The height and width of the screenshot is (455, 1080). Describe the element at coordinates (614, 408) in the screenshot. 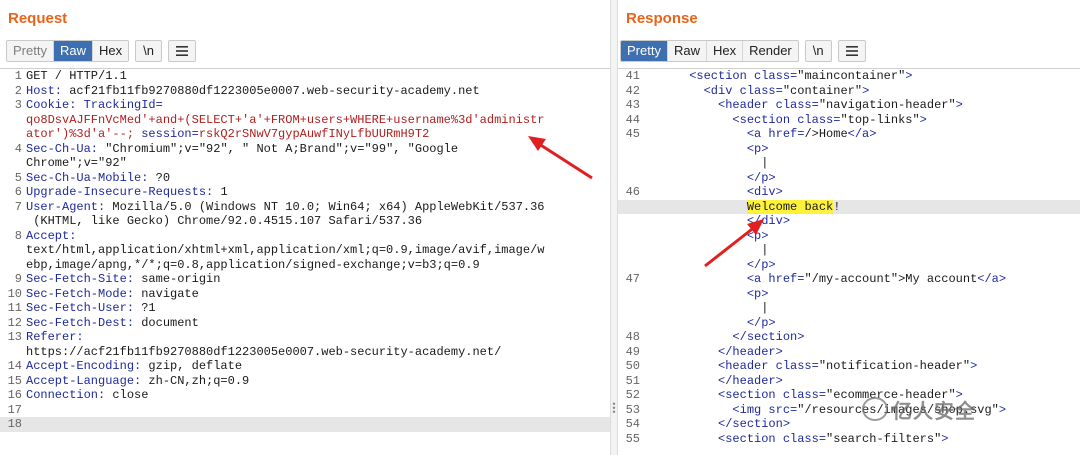

I see `splitter-grip-icon: • • •` at that location.